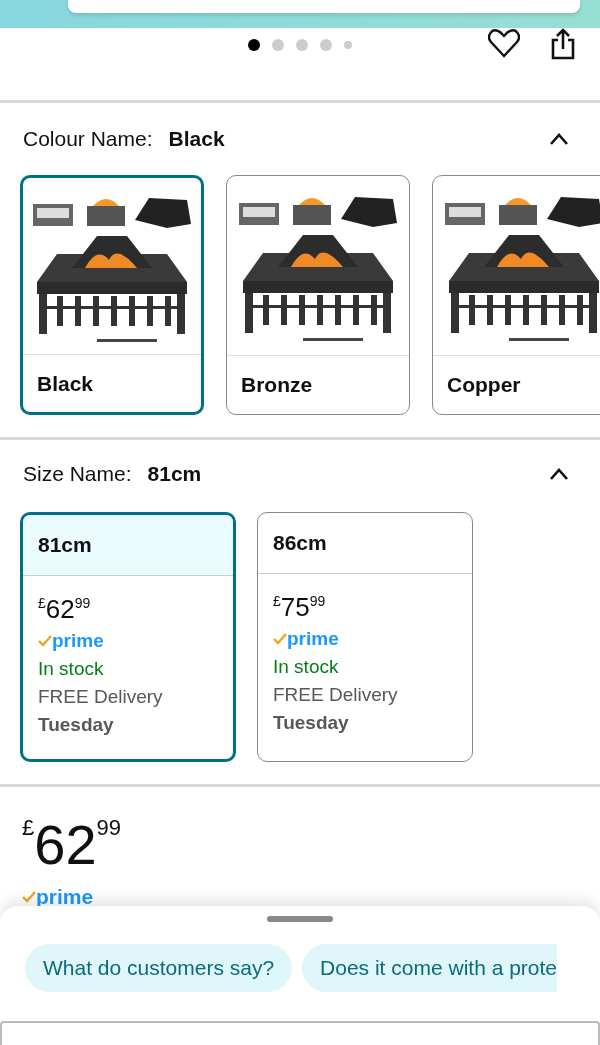  What do you see at coordinates (159, 968) in the screenshot?
I see `suggestion-chip: What do customers say?` at bounding box center [159, 968].